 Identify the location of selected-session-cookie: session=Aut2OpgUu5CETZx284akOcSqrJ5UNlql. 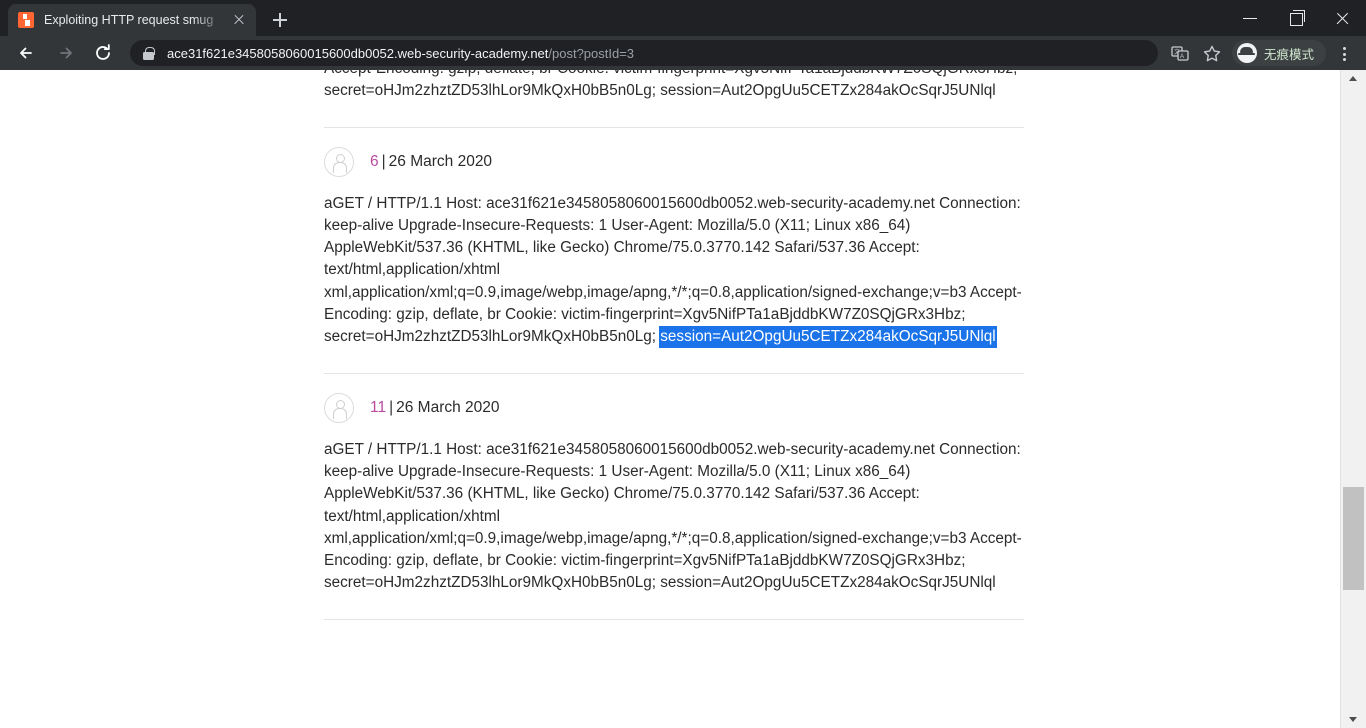
(828, 337).